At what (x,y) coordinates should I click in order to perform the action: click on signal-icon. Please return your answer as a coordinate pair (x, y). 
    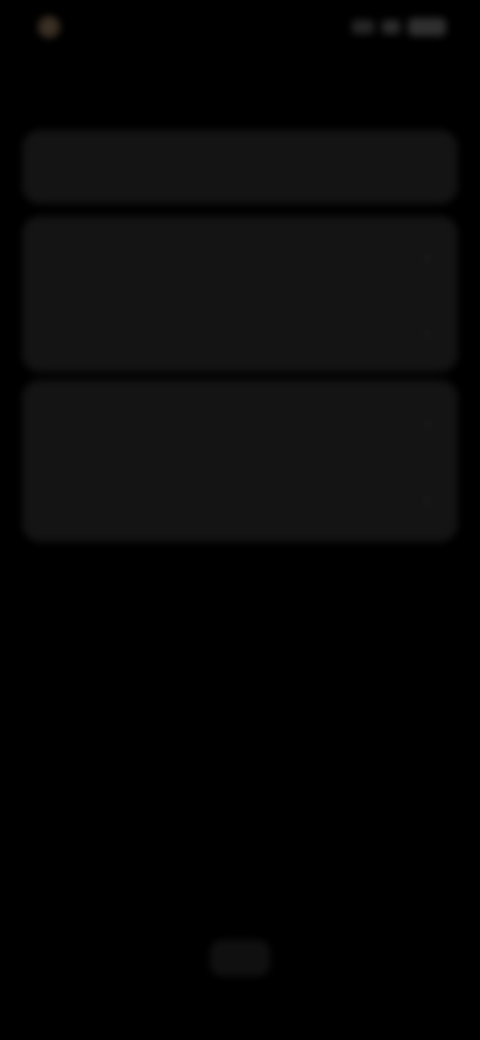
    Looking at the image, I should click on (363, 27).